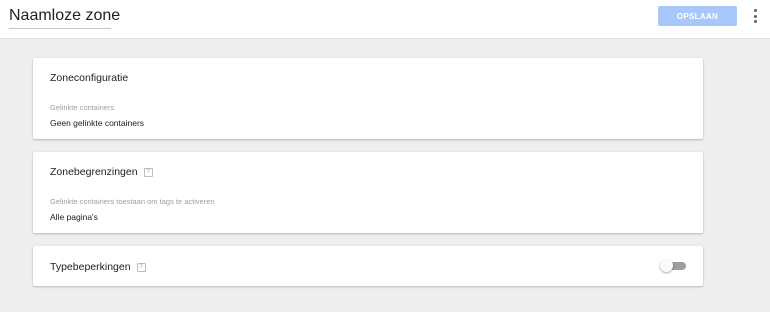  I want to click on type-restrictions-toggle, so click(673, 265).